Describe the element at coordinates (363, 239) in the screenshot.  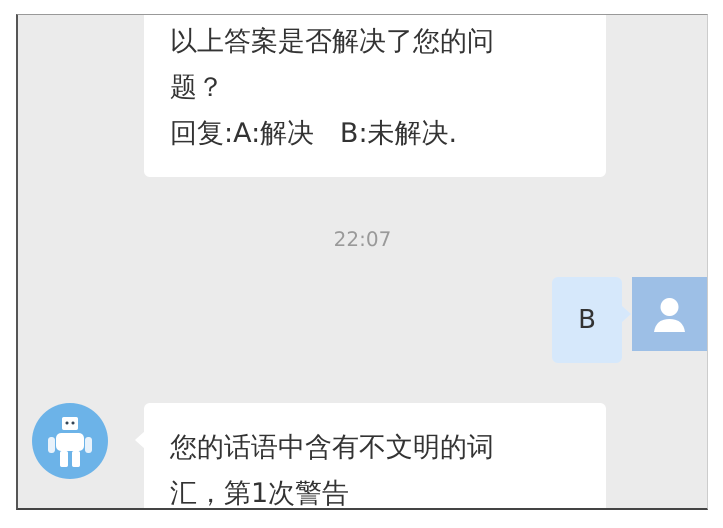
I see `timestamp: 22:07` at that location.